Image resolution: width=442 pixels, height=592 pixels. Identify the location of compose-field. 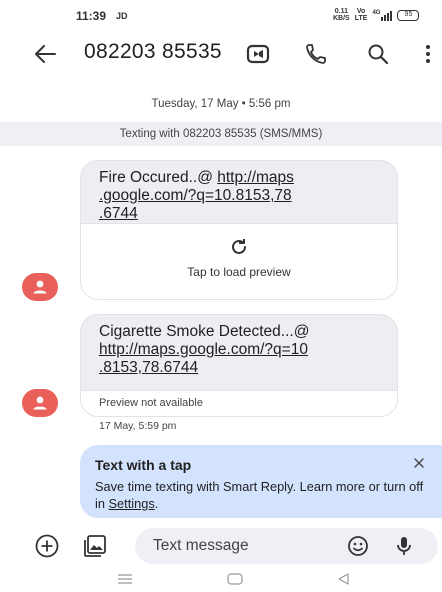
(286, 546).